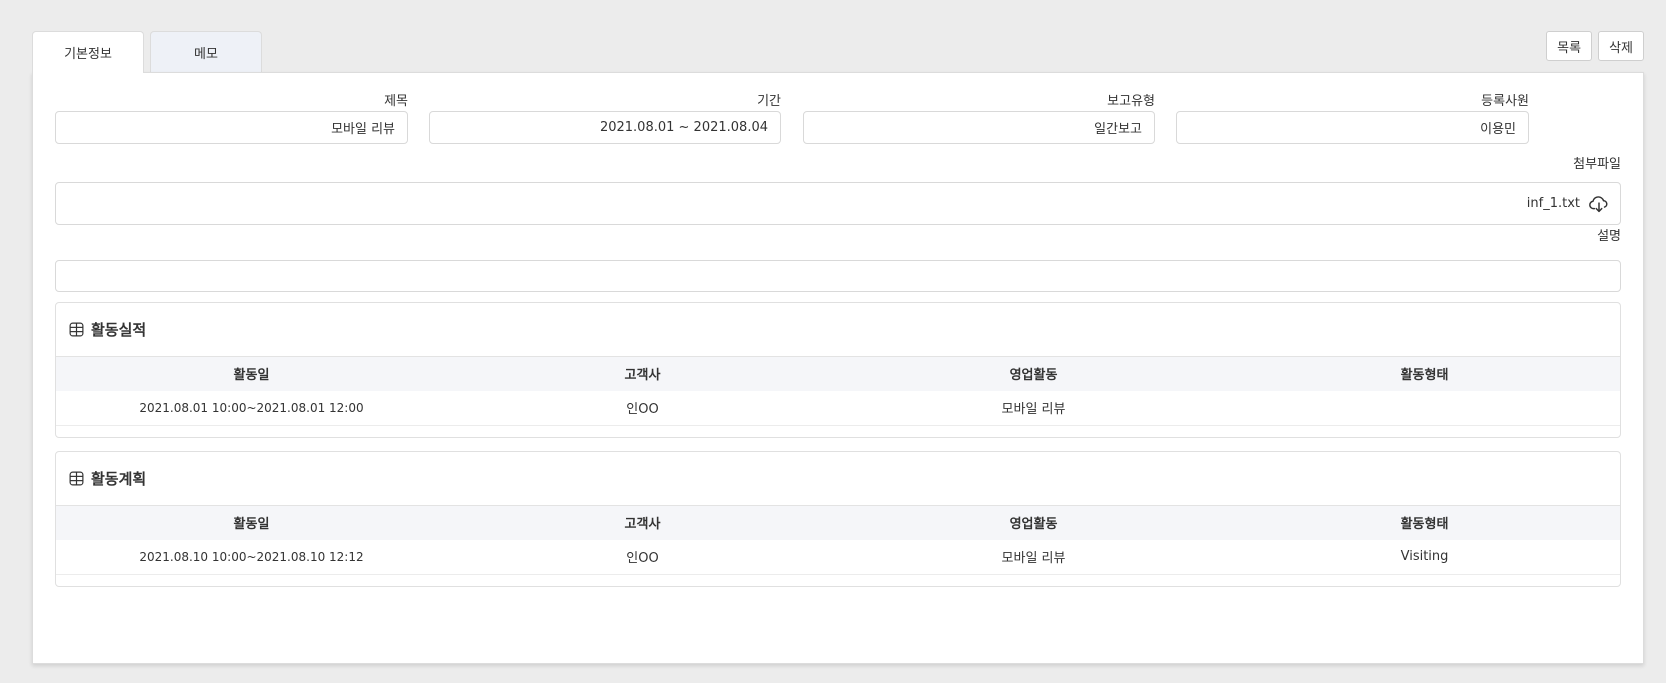 The width and height of the screenshot is (1666, 683). What do you see at coordinates (1609, 236) in the screenshot?
I see `description-label: 설명` at bounding box center [1609, 236].